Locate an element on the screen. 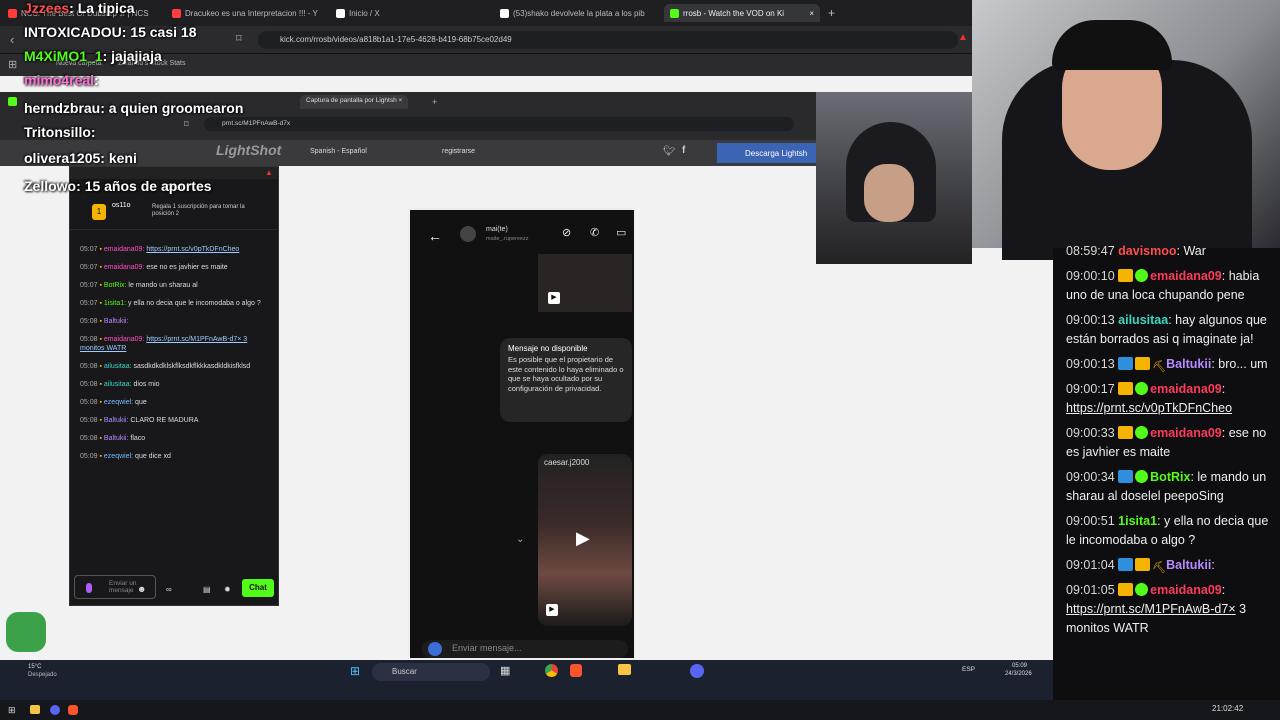 Image resolution: width=1280 pixels, height=720 pixels. message-text: sasdkdkdklskflksdkflkkkasdkldkisfklsd is located at coordinates (192, 366).